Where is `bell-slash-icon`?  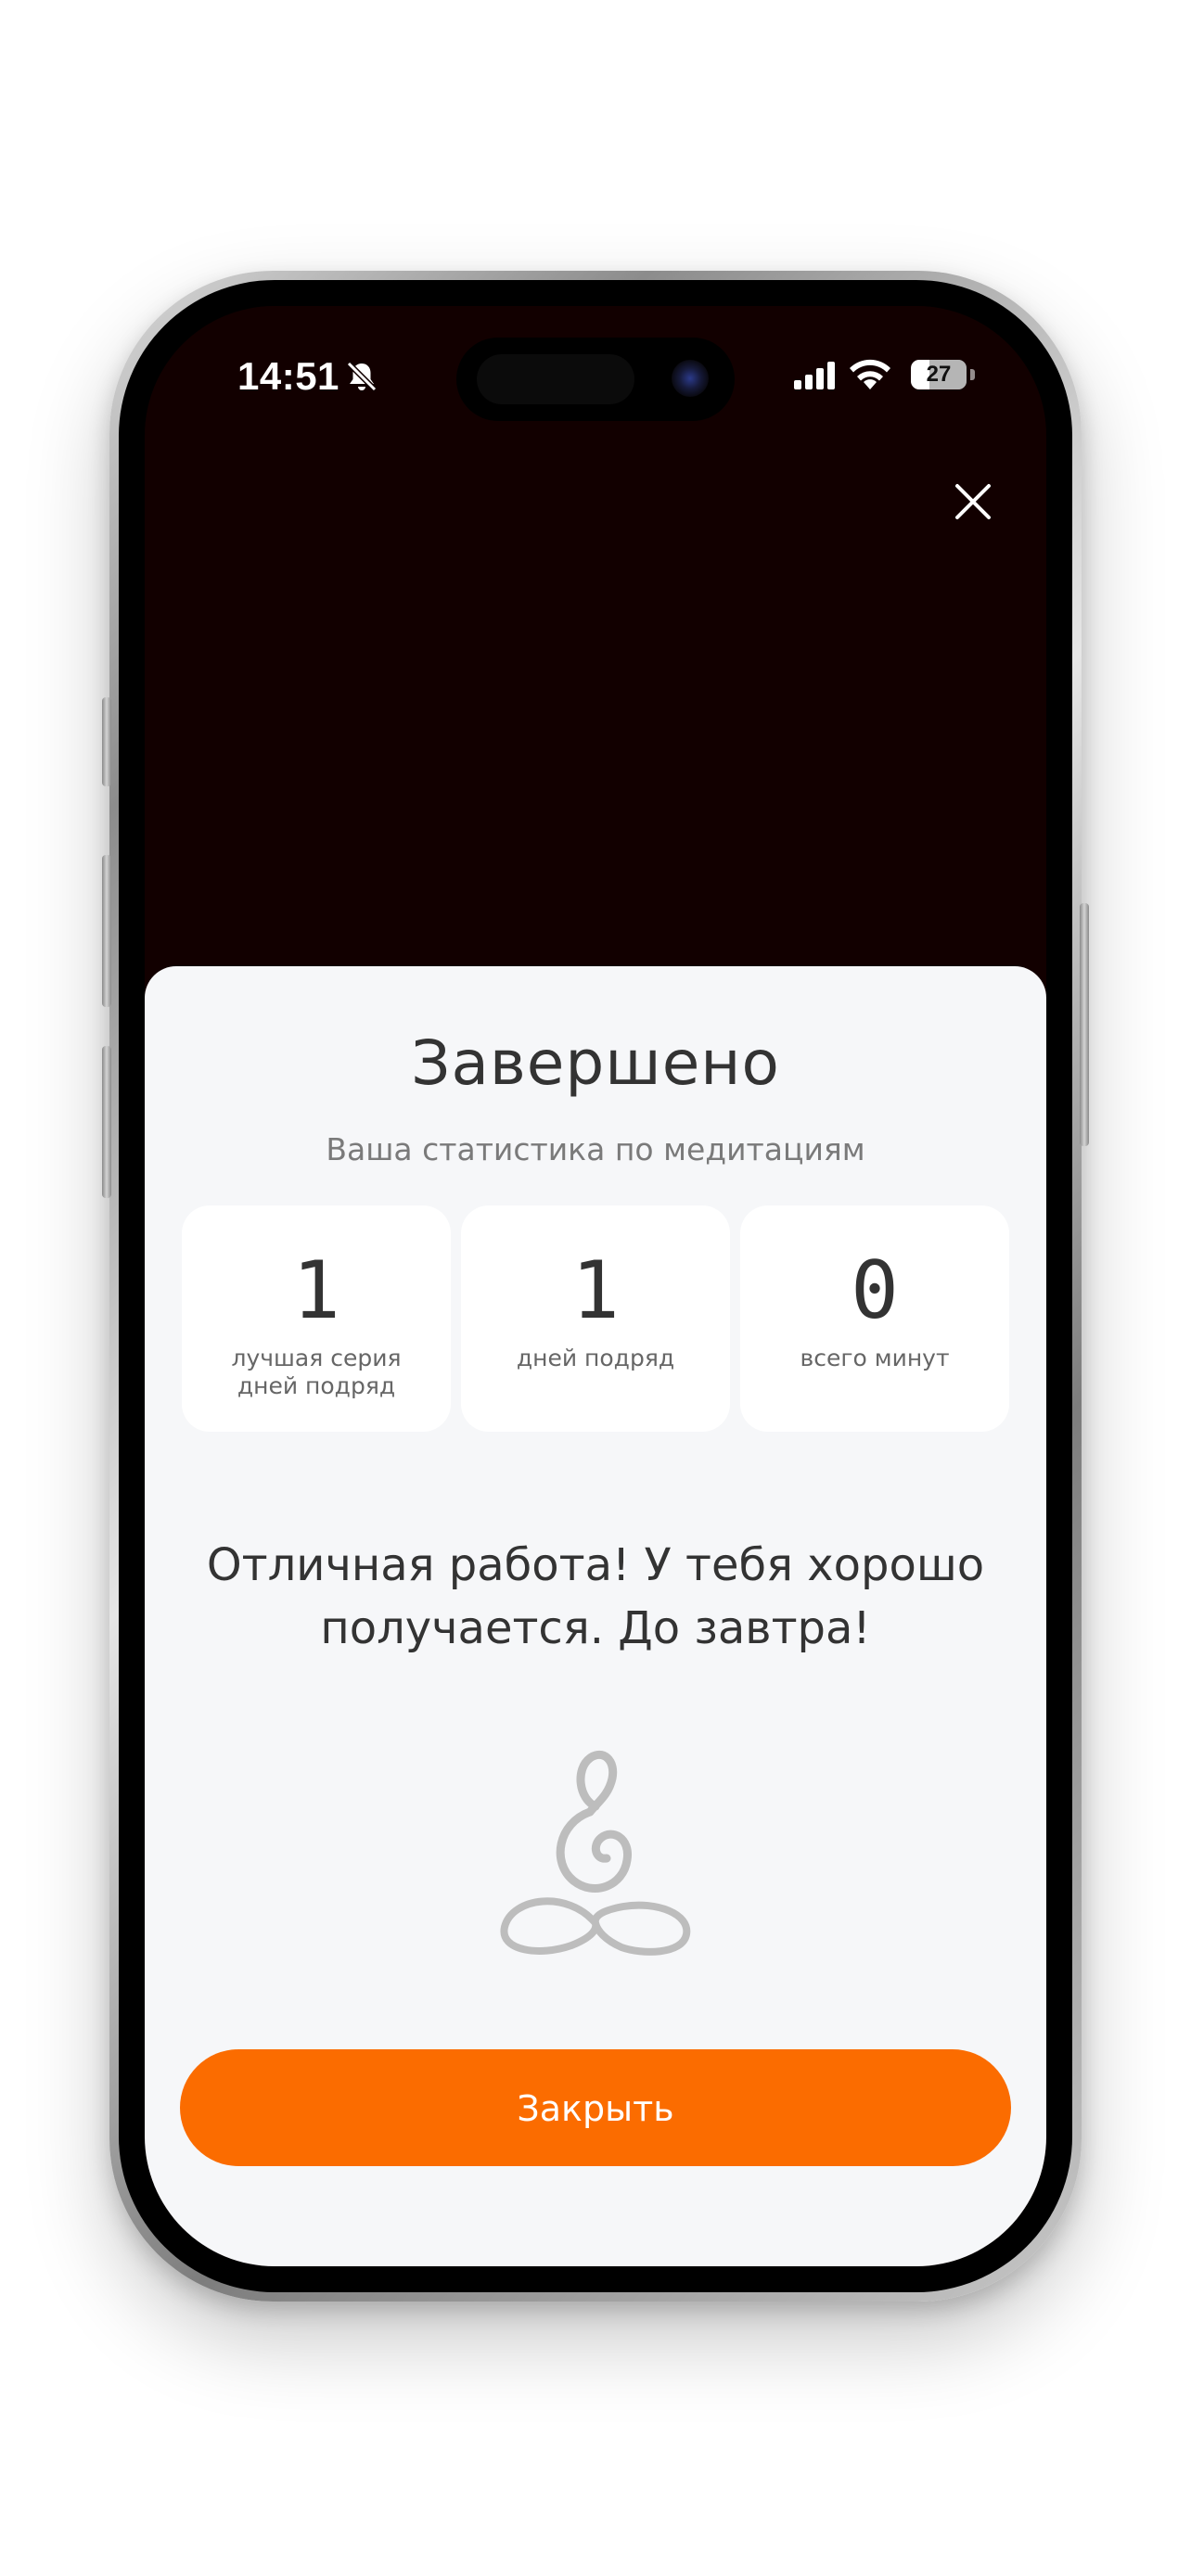 bell-slash-icon is located at coordinates (362, 376).